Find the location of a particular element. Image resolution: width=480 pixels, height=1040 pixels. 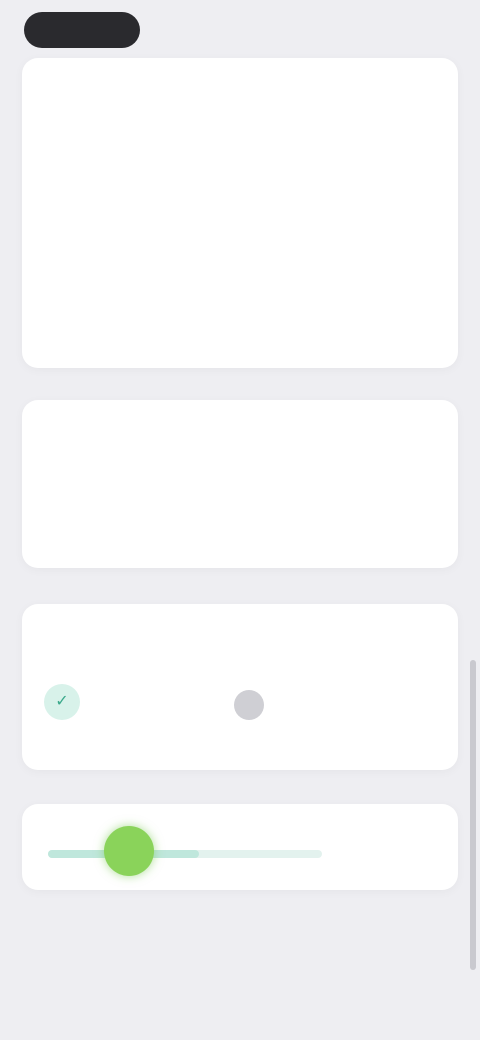

progress-track is located at coordinates (185, 854).